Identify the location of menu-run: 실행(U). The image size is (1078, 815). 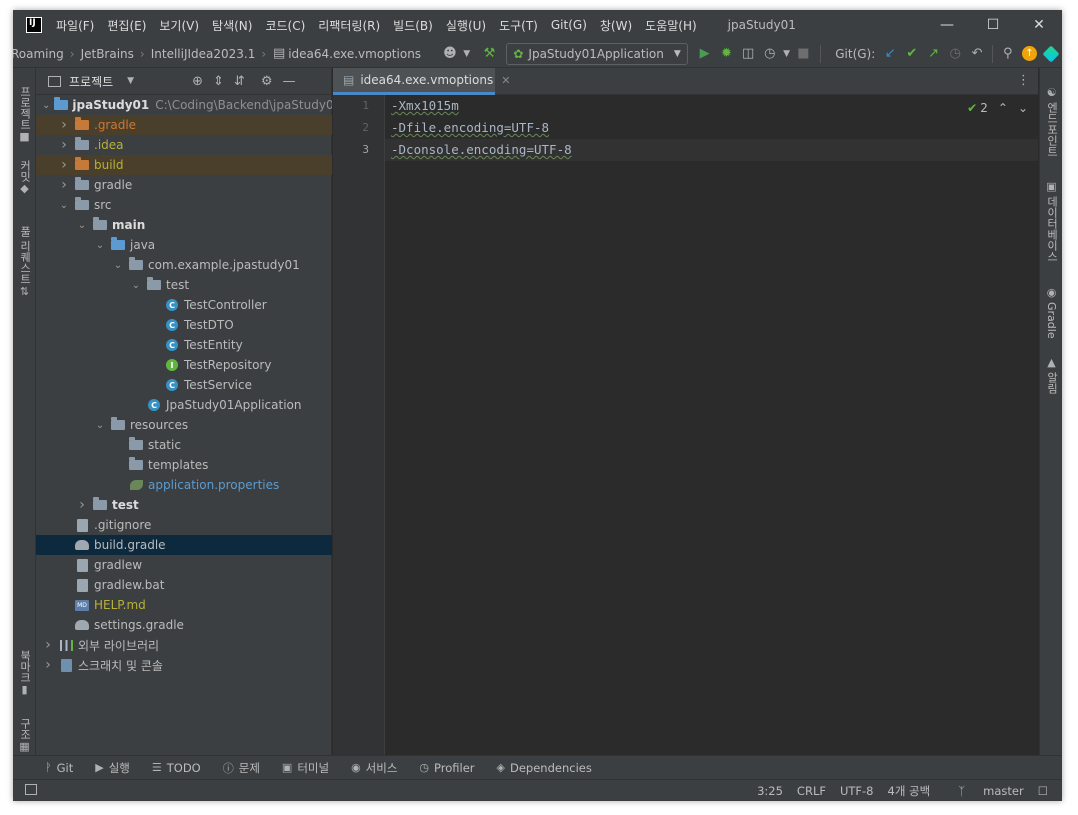
(466, 25).